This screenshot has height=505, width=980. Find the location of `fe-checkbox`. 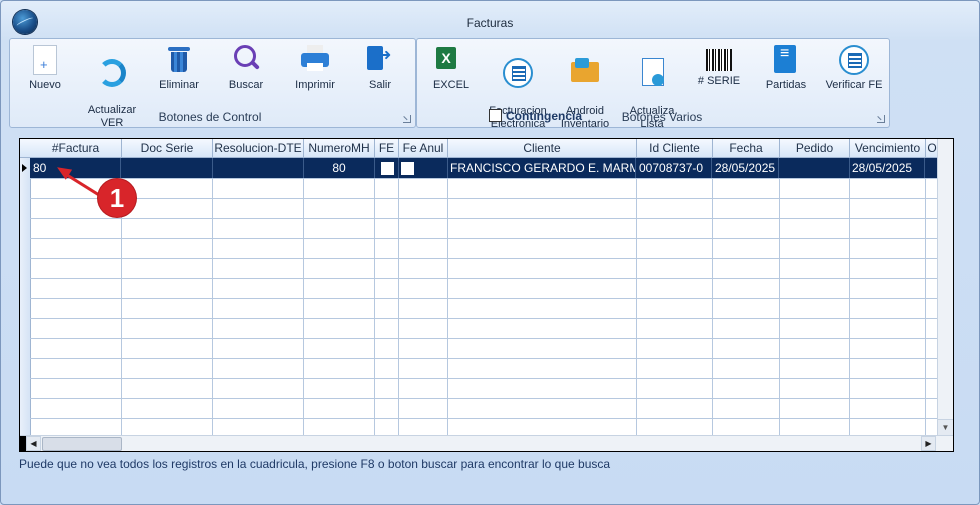

fe-checkbox is located at coordinates (387, 168).